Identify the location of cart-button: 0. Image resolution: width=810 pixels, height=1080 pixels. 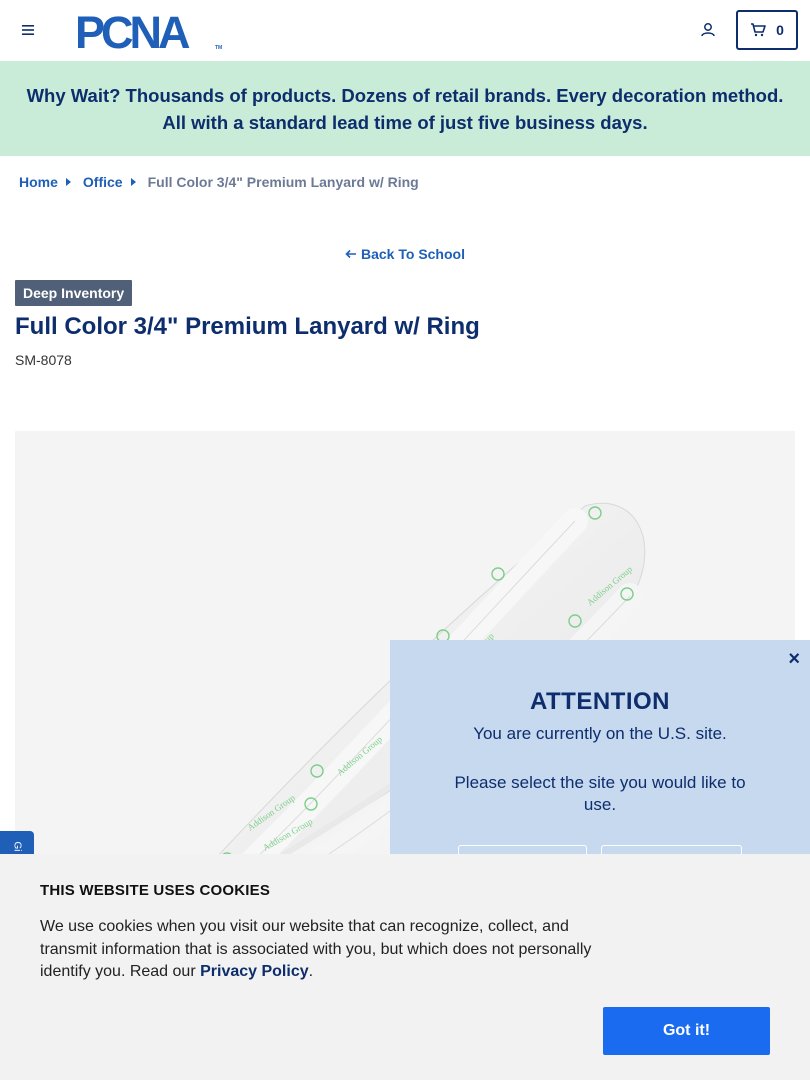
(767, 30).